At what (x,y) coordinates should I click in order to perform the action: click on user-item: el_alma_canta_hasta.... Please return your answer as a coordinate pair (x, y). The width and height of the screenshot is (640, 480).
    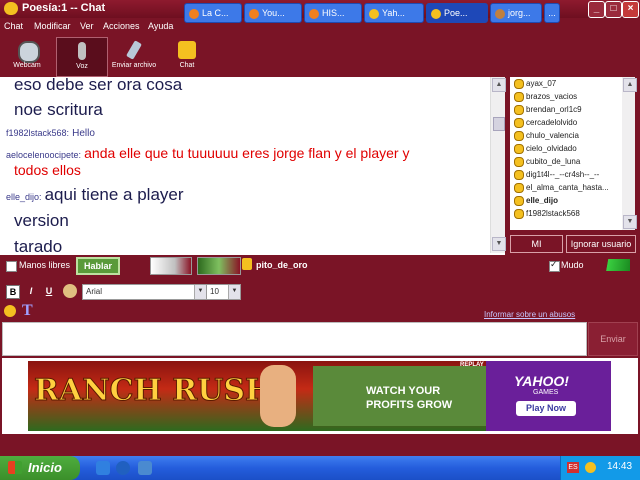
    Looking at the image, I should click on (561, 189).